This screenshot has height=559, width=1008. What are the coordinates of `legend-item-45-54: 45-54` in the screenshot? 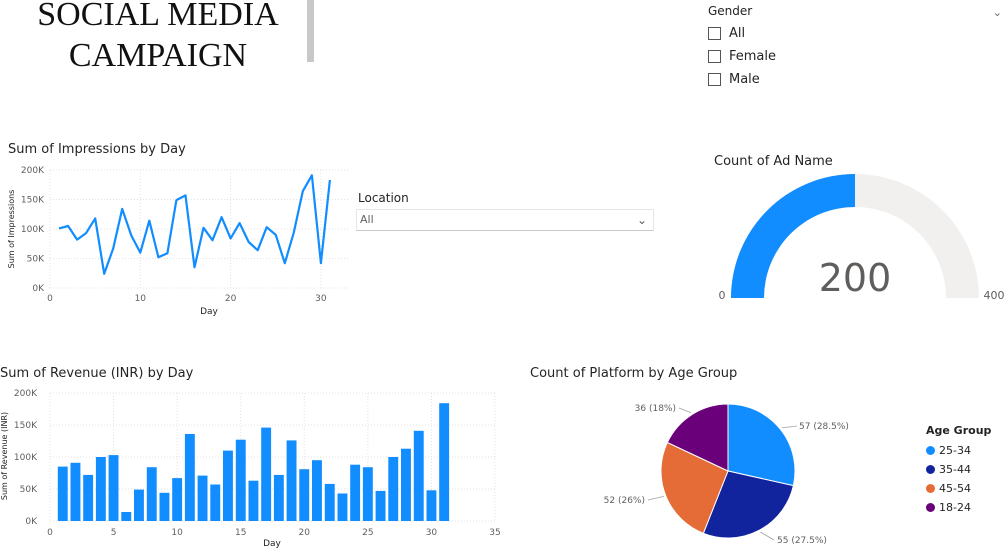 It's located at (966, 488).